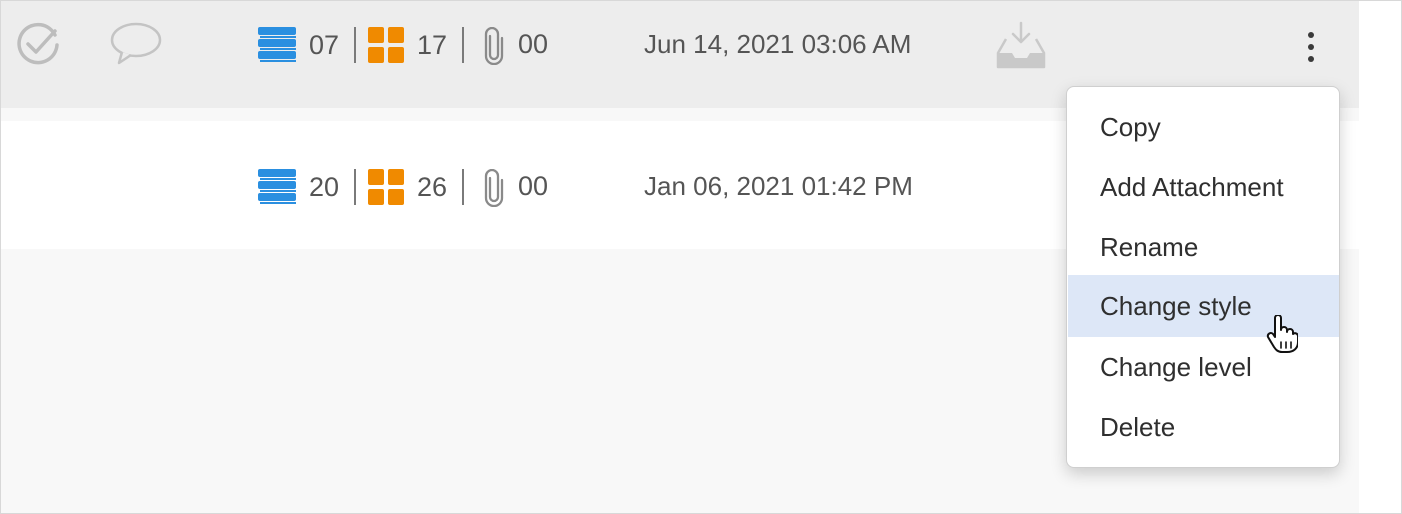 The height and width of the screenshot is (514, 1402). I want to click on stacks-count: 07, so click(324, 45).